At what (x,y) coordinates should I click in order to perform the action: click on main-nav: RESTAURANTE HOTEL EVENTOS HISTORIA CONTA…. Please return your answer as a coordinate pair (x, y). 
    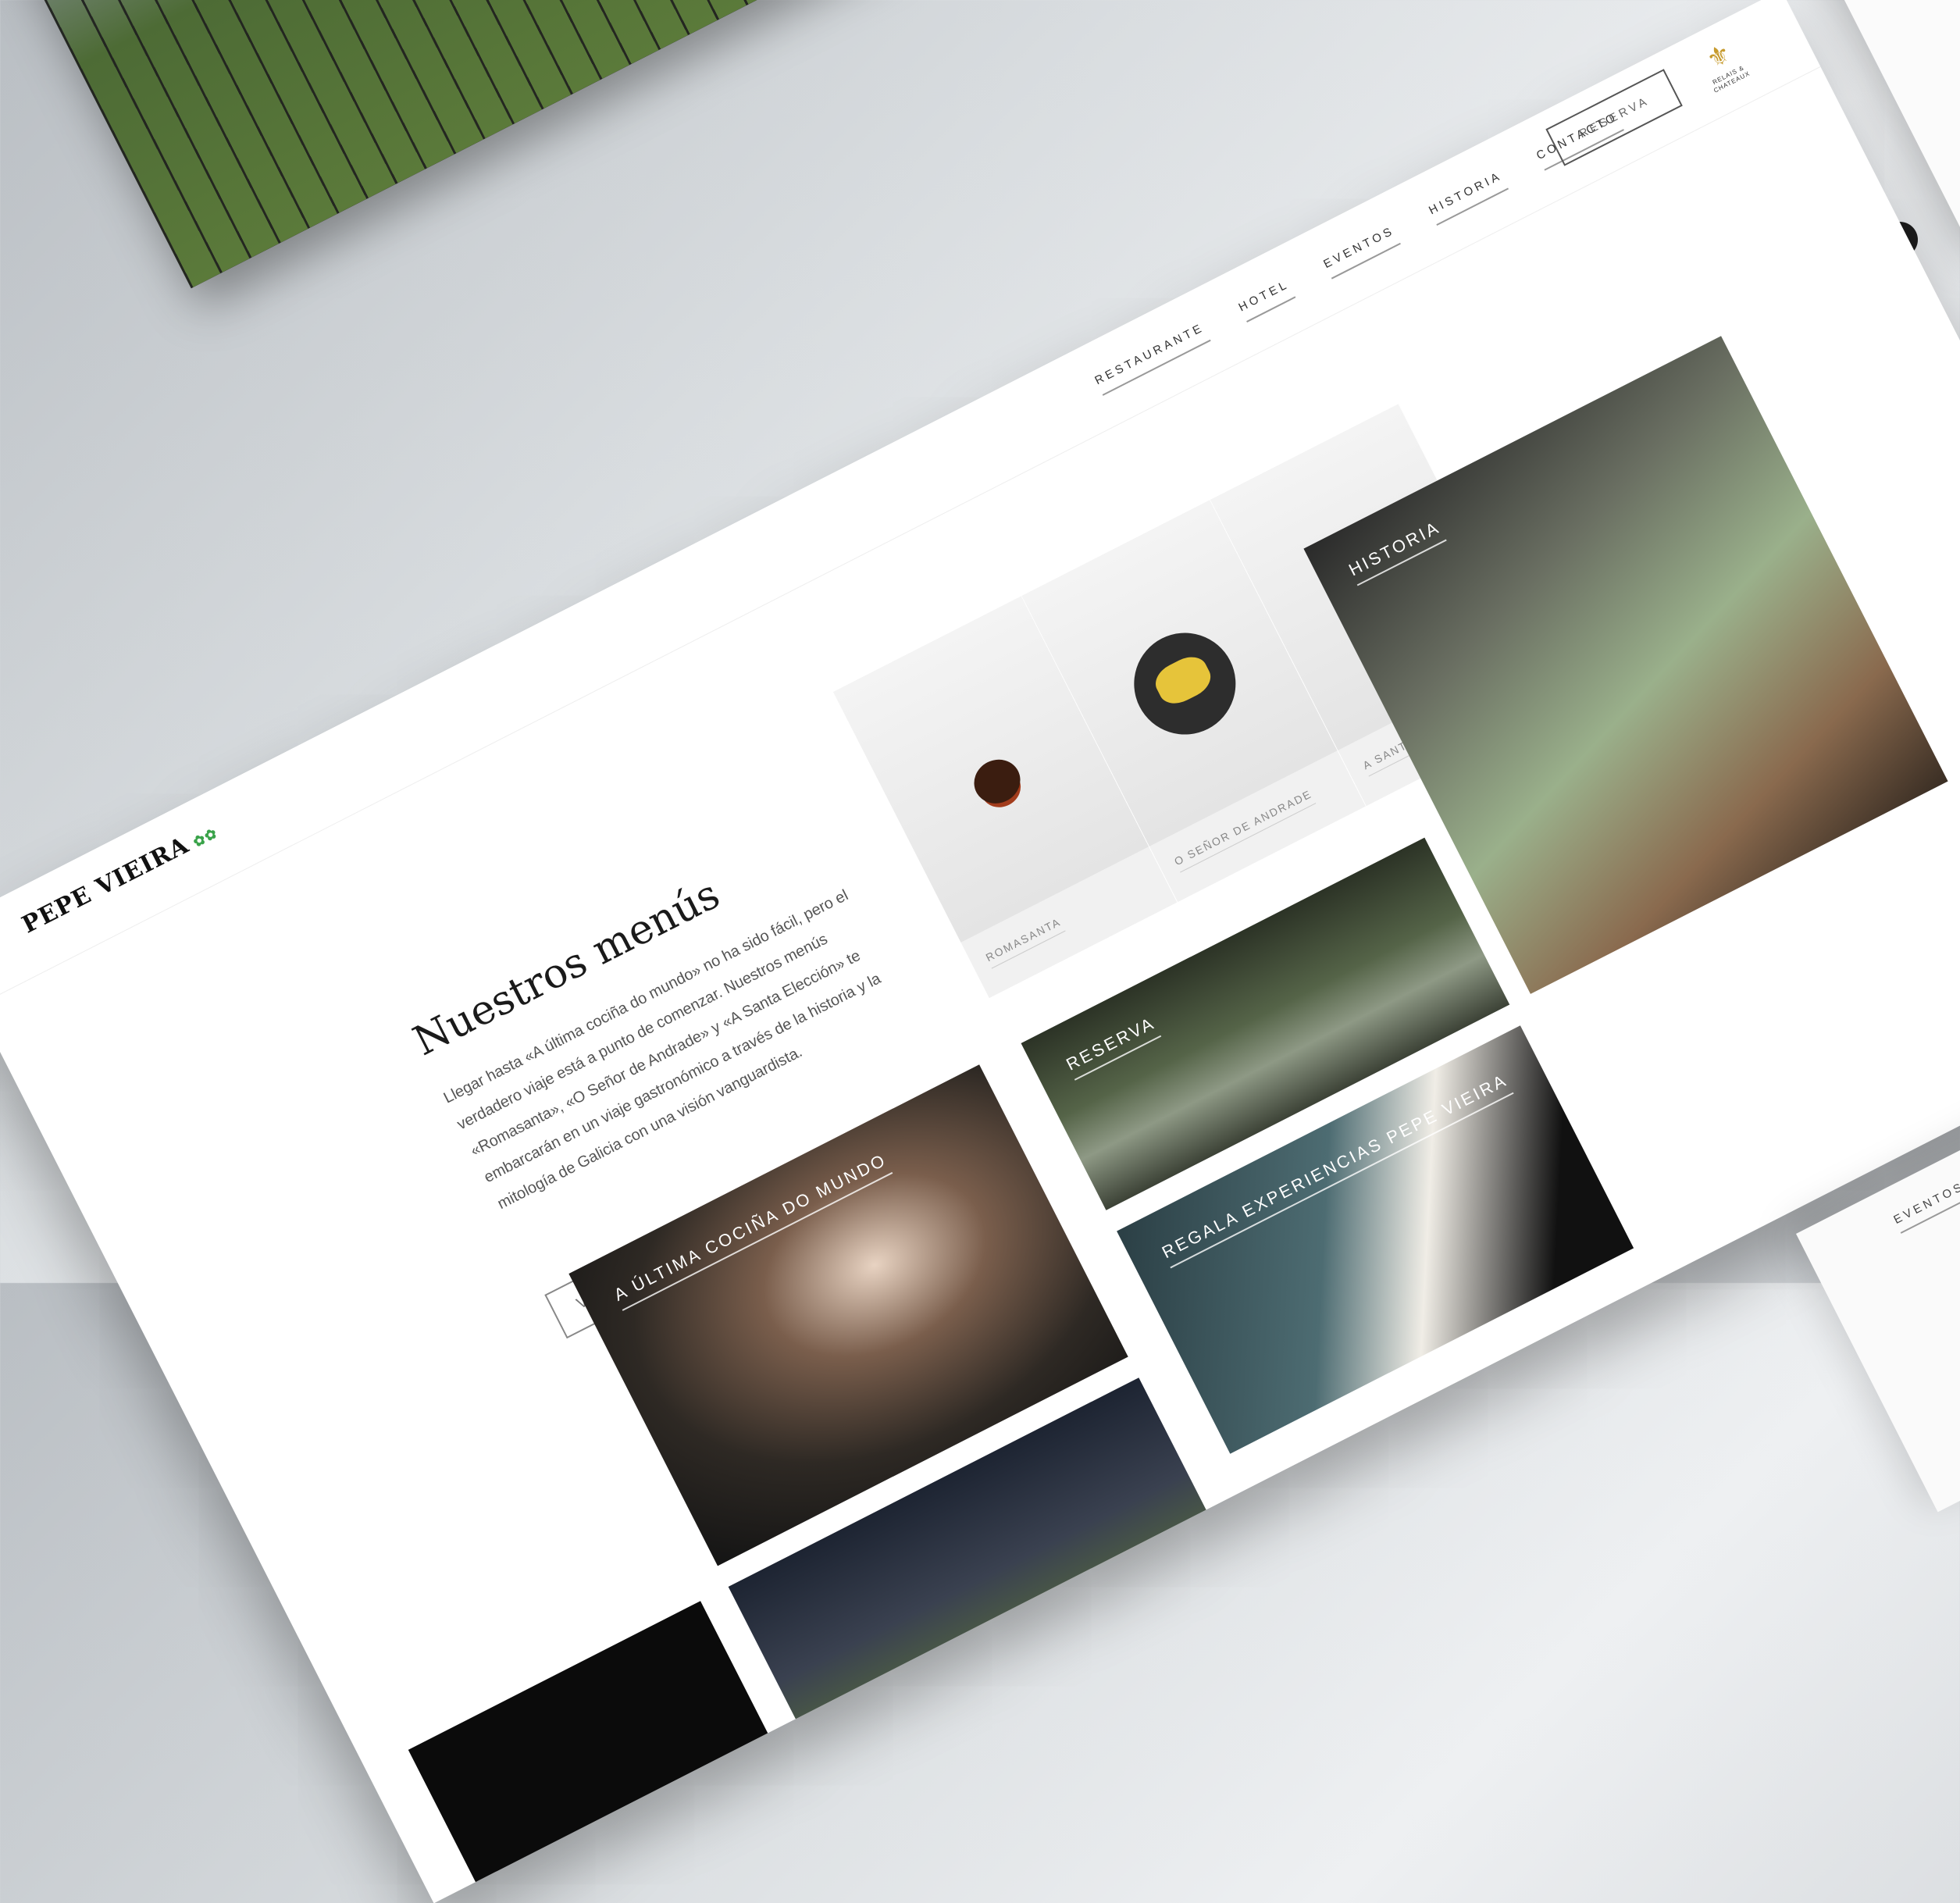
    Looking at the image, I should click on (1358, 252).